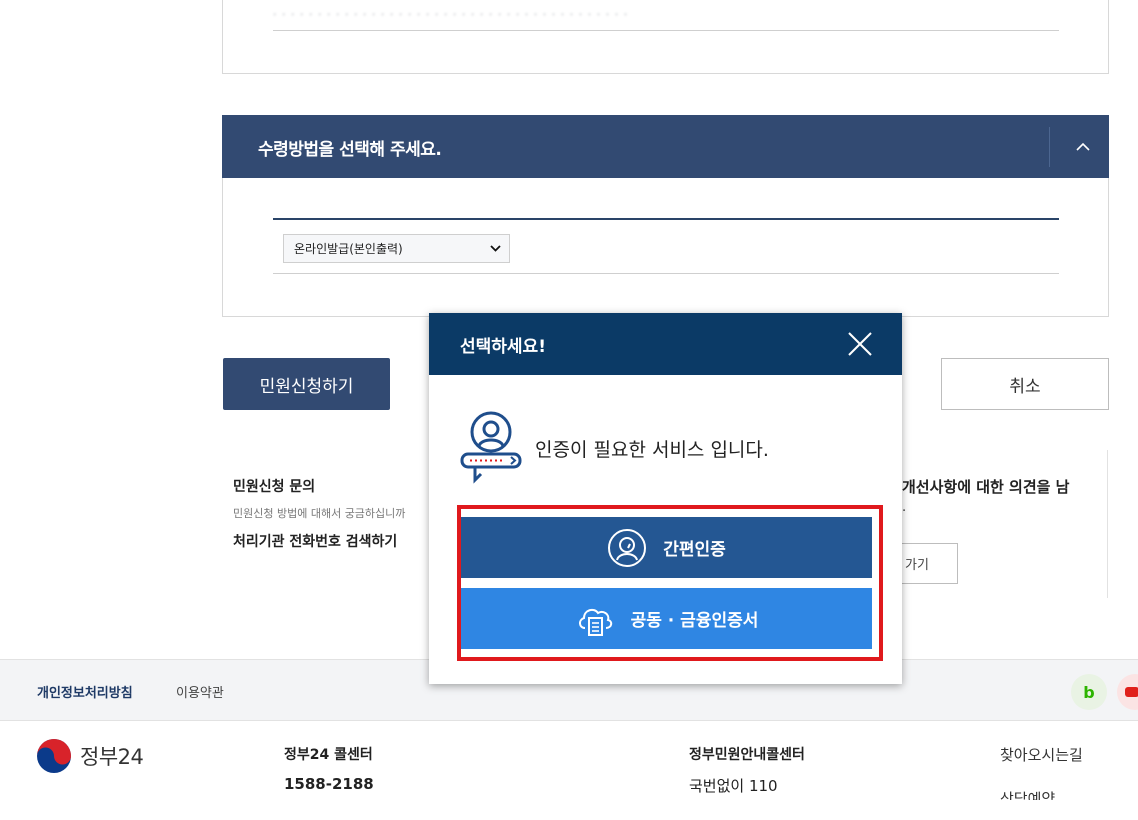 The height and width of the screenshot is (820, 1138). What do you see at coordinates (503, 347) in the screenshot?
I see `modal-title: 선택하세요!` at bounding box center [503, 347].